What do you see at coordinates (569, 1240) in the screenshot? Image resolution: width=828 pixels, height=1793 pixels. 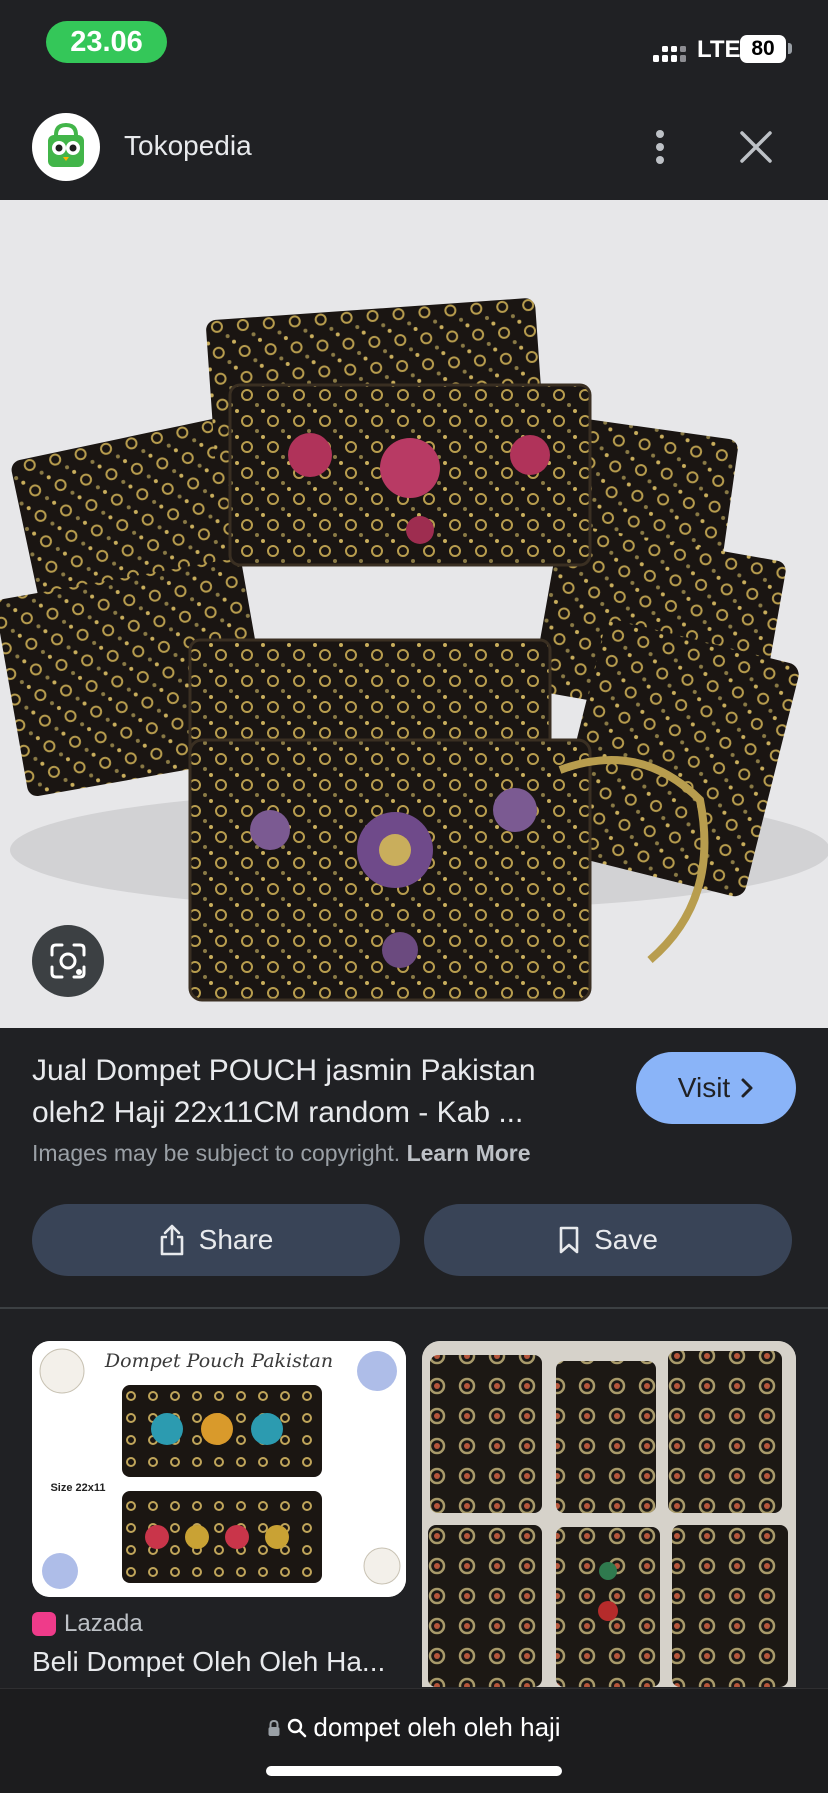 I see `bookmark-icon` at bounding box center [569, 1240].